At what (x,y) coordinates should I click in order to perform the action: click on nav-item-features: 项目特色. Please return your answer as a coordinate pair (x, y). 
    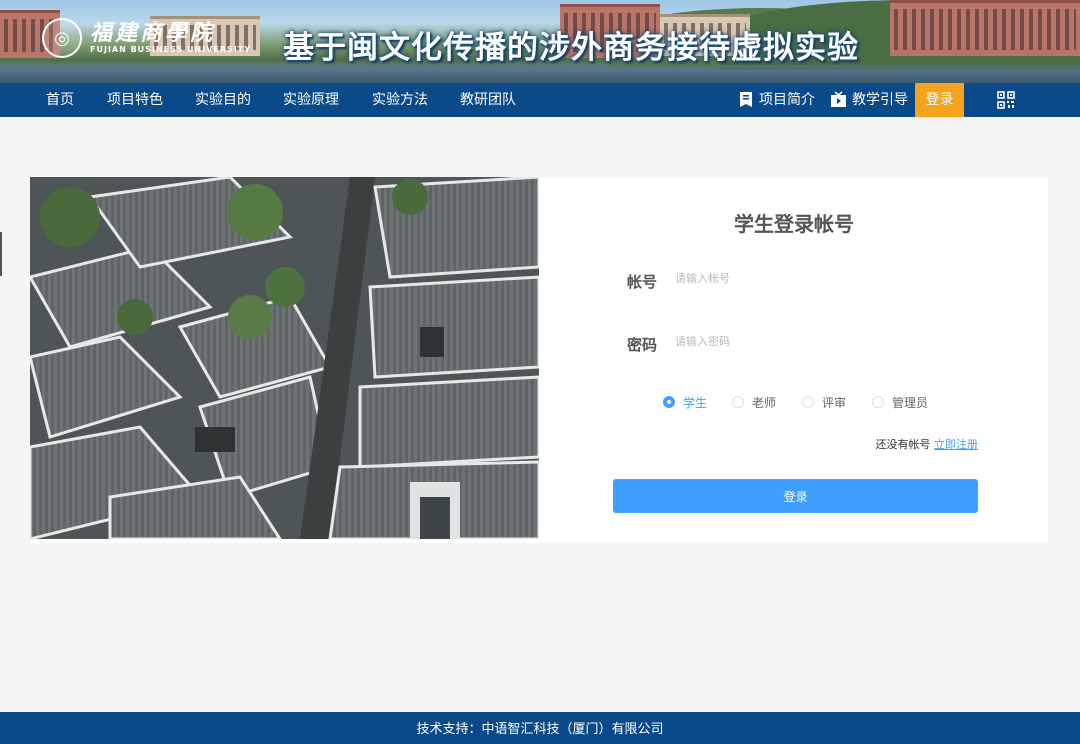
    Looking at the image, I should click on (135, 100).